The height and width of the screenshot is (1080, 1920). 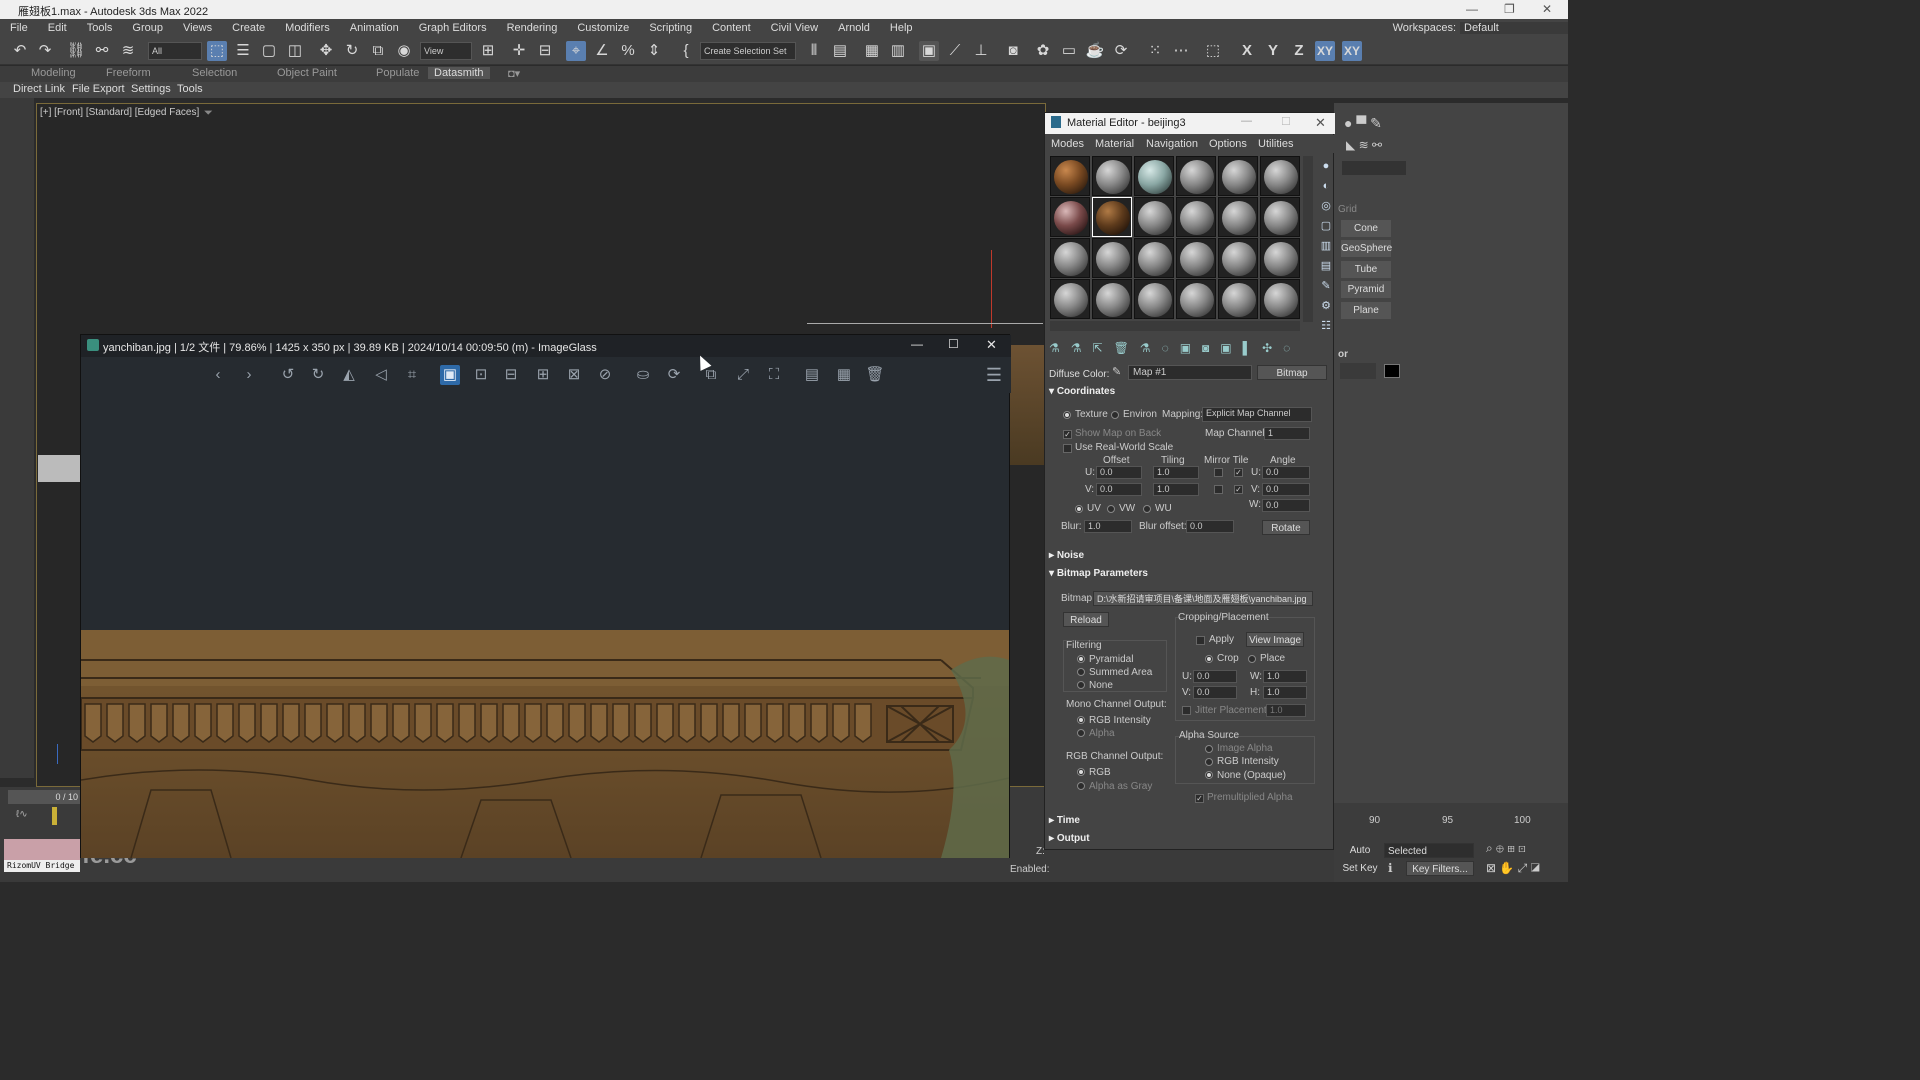 I want to click on render-production-icon: ☕, so click(x=1095, y=51).